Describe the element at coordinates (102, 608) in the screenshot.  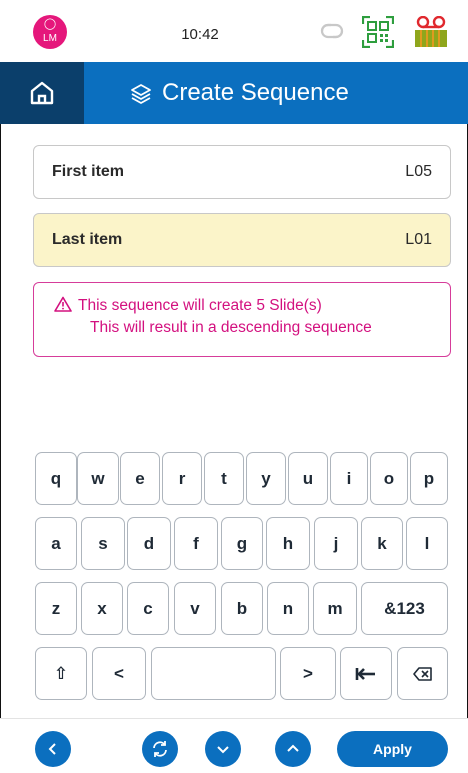
I see `key-x: x` at that location.